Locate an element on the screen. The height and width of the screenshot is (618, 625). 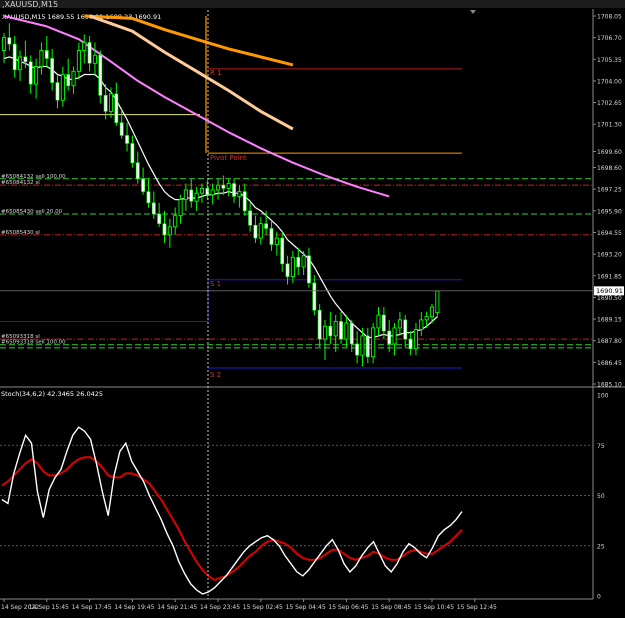
time-tick-label: 14 Sep 15:45 is located at coordinates (49, 607).